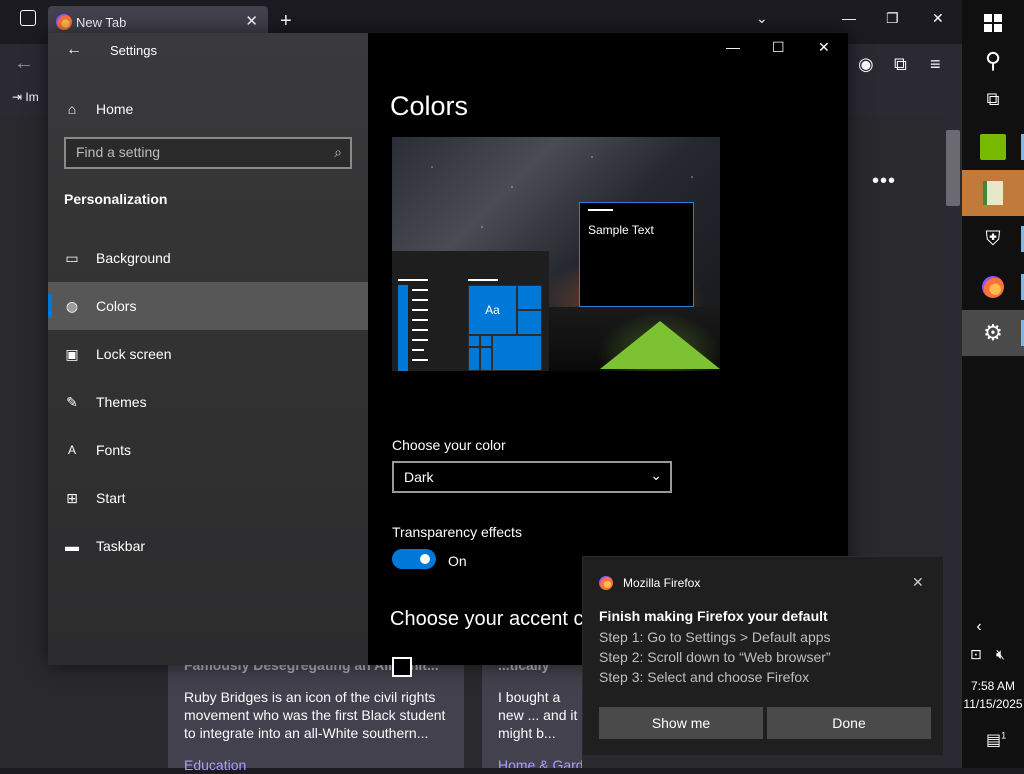 This screenshot has width=1024, height=774. What do you see at coordinates (121, 546) in the screenshot?
I see `sidebar-item-label: Taskbar` at bounding box center [121, 546].